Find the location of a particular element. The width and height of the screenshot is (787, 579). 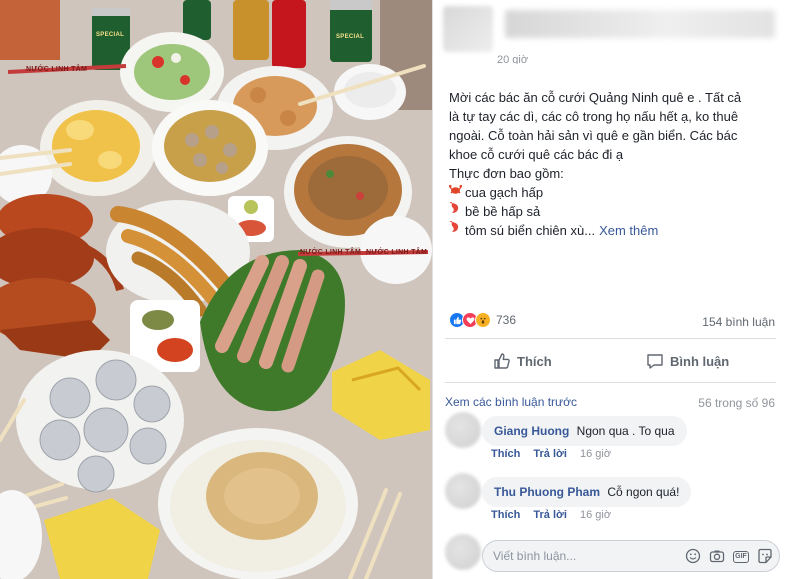

commenter-name: Giang Huong is located at coordinates (531, 431).